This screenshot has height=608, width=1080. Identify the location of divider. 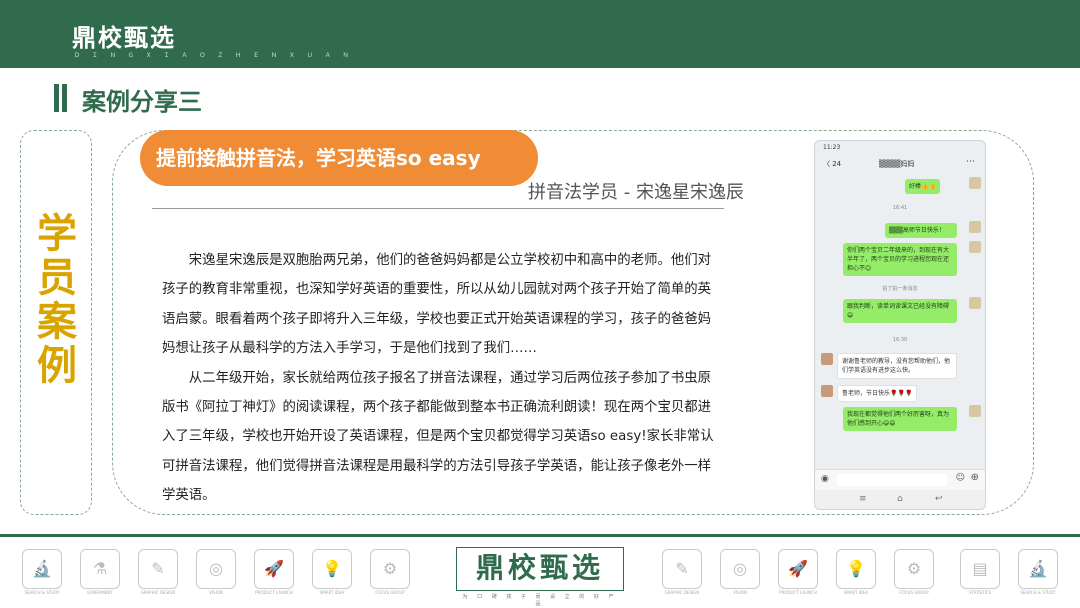
(438, 208).